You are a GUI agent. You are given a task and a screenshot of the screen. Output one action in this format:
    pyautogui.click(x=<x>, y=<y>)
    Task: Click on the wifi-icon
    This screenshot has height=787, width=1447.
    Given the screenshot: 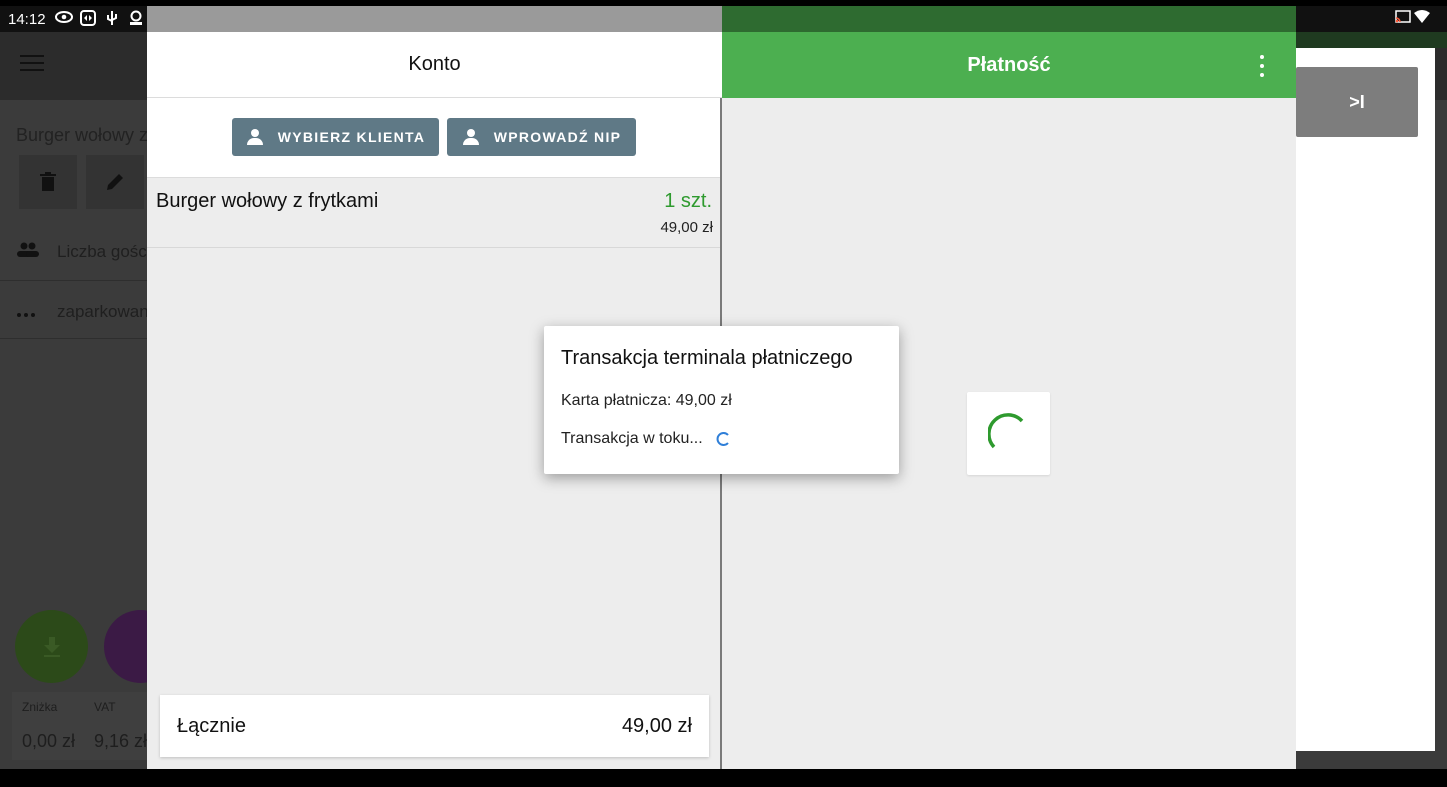 What is the action you would take?
    pyautogui.click(x=1422, y=19)
    